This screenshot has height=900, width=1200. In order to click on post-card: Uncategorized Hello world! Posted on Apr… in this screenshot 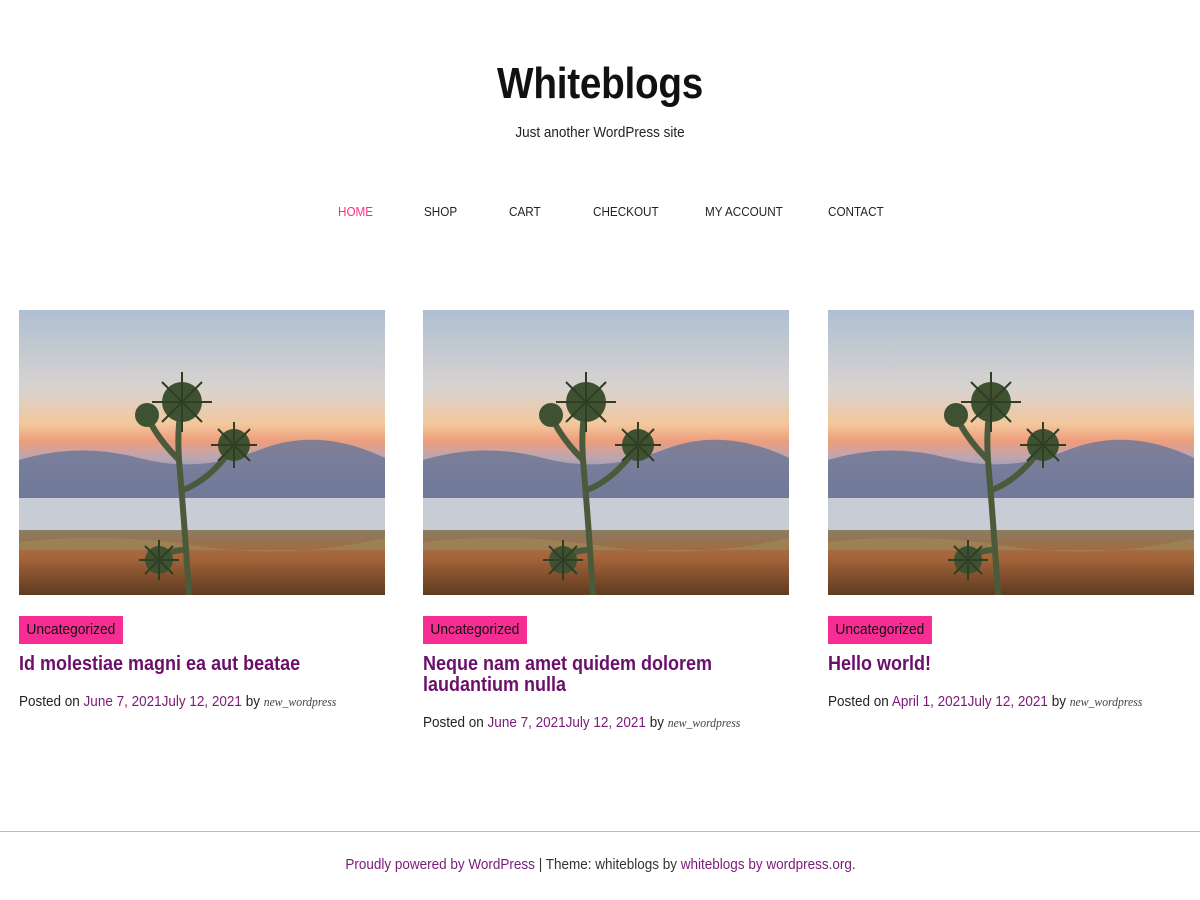, I will do `click(1011, 510)`.